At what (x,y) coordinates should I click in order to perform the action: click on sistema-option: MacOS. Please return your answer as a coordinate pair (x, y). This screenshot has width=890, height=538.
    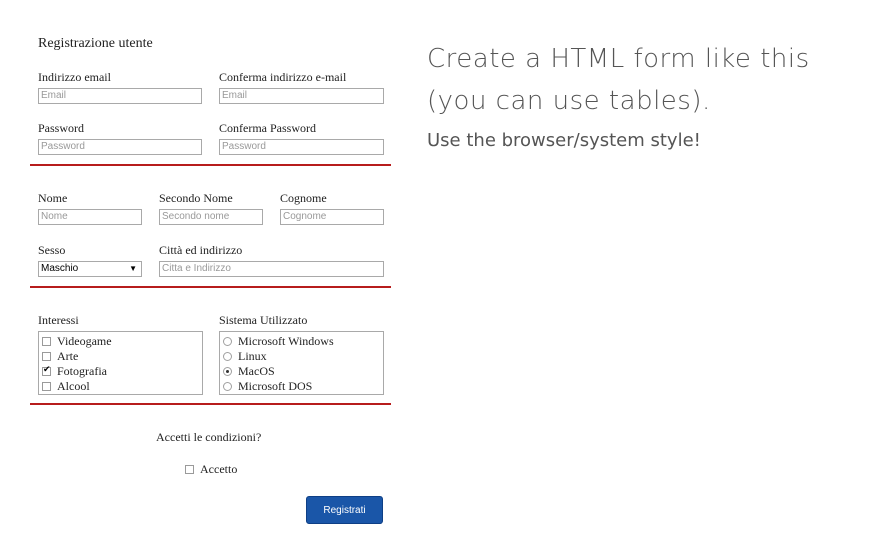
    Looking at the image, I should click on (249, 371).